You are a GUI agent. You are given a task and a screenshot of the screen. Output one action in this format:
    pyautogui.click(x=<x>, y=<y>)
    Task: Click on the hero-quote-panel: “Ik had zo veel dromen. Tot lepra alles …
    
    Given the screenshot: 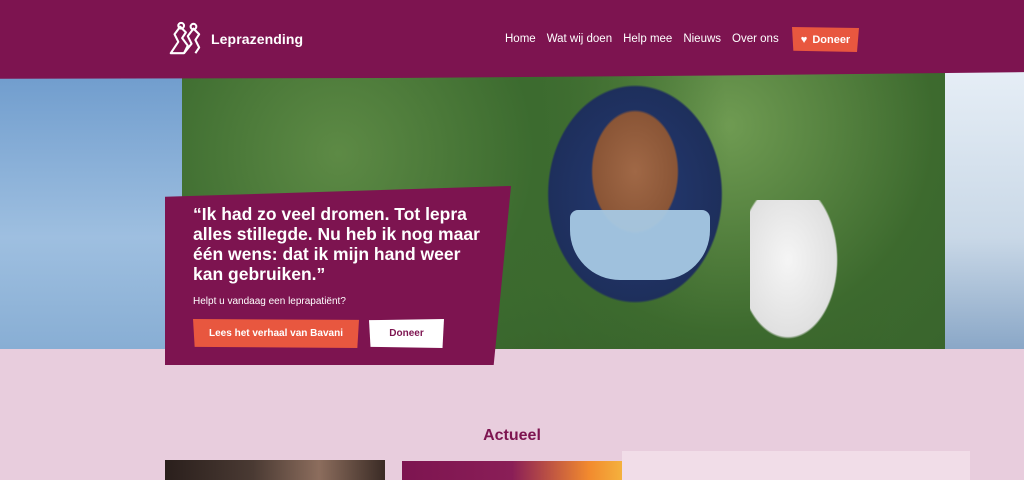 What is the action you would take?
    pyautogui.click(x=338, y=275)
    